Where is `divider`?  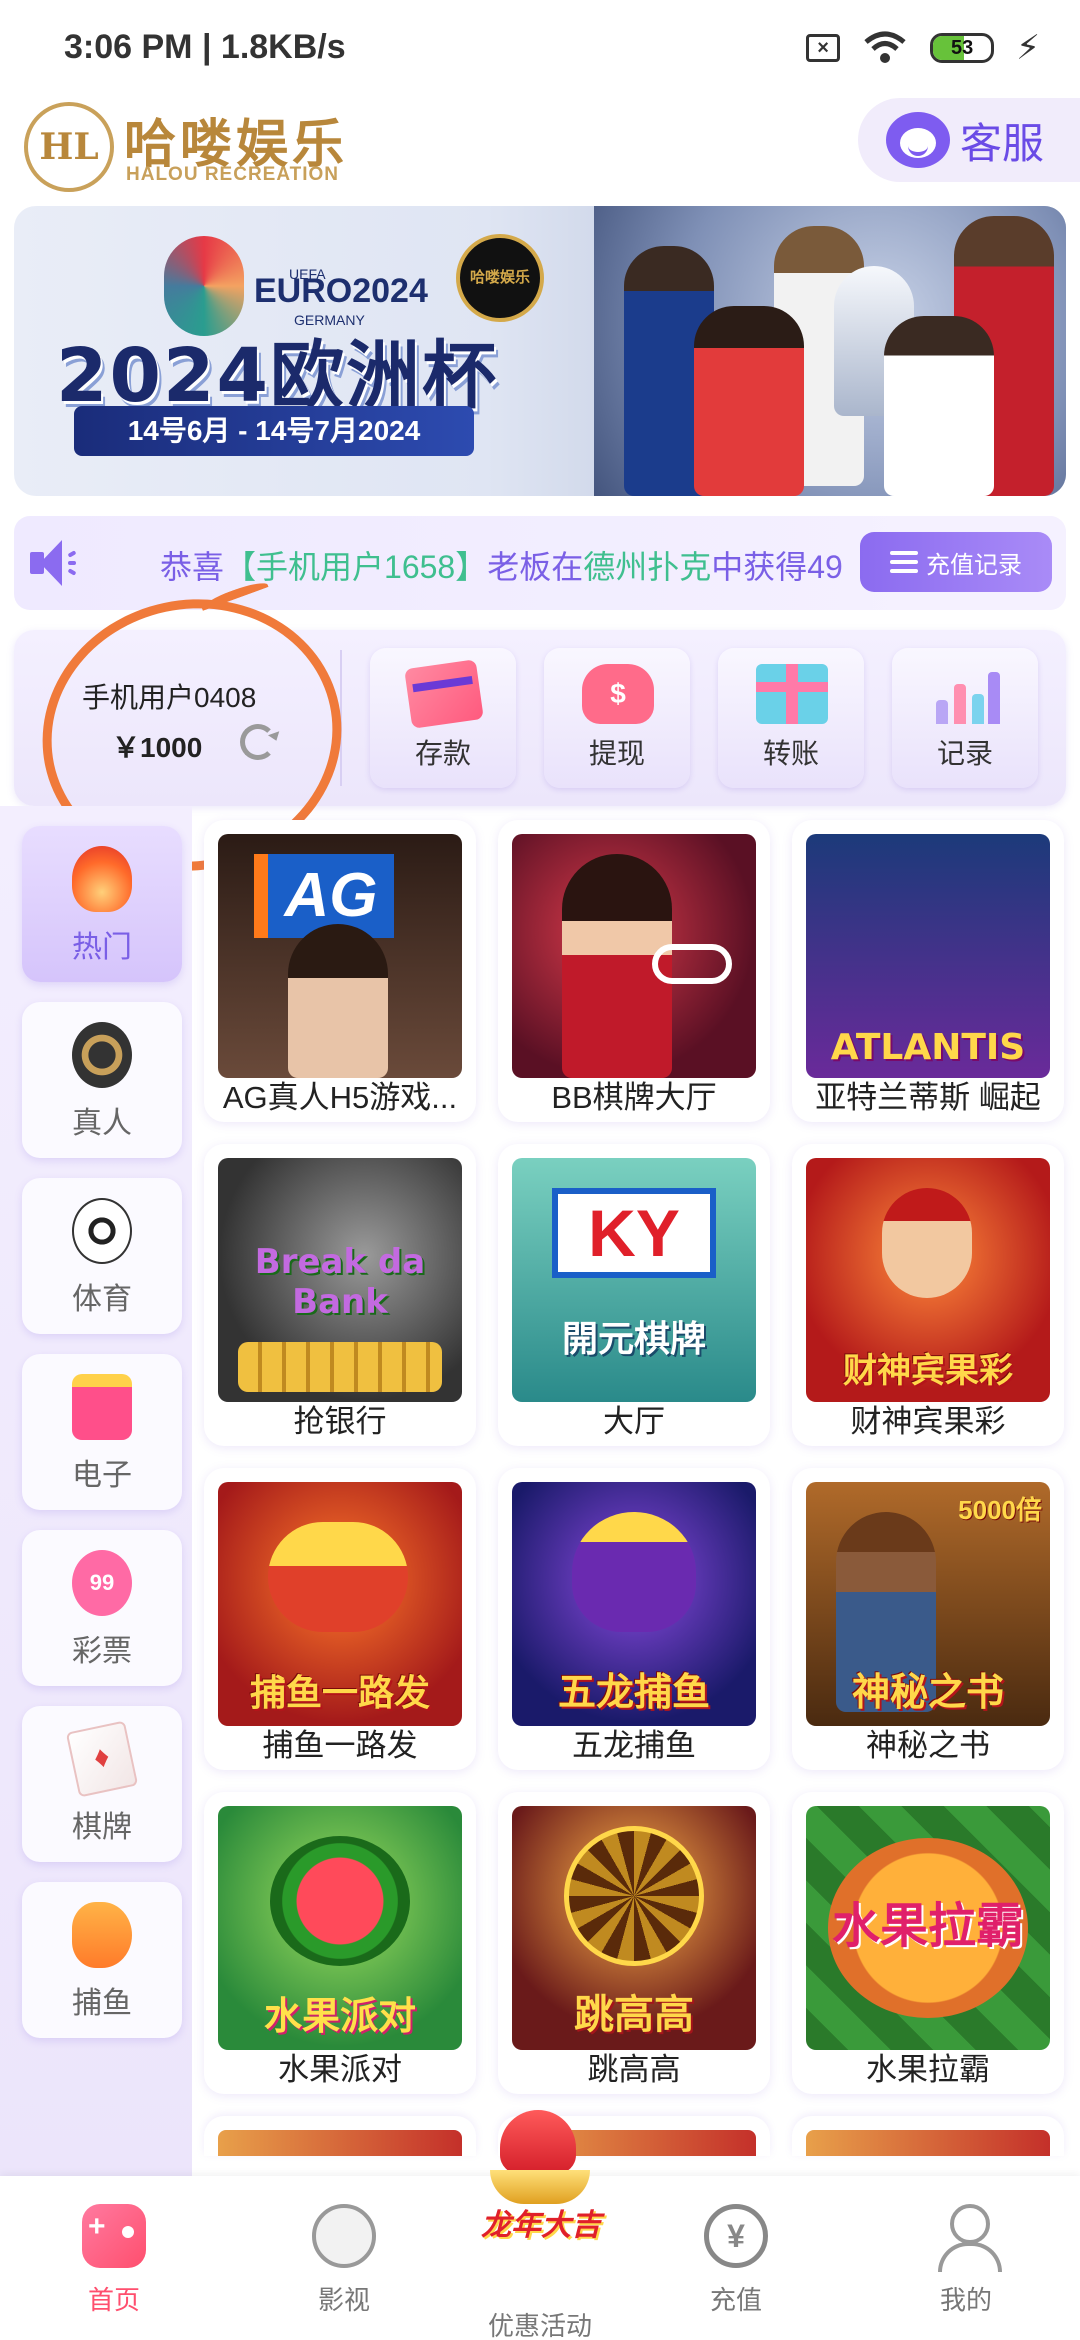 divider is located at coordinates (341, 718).